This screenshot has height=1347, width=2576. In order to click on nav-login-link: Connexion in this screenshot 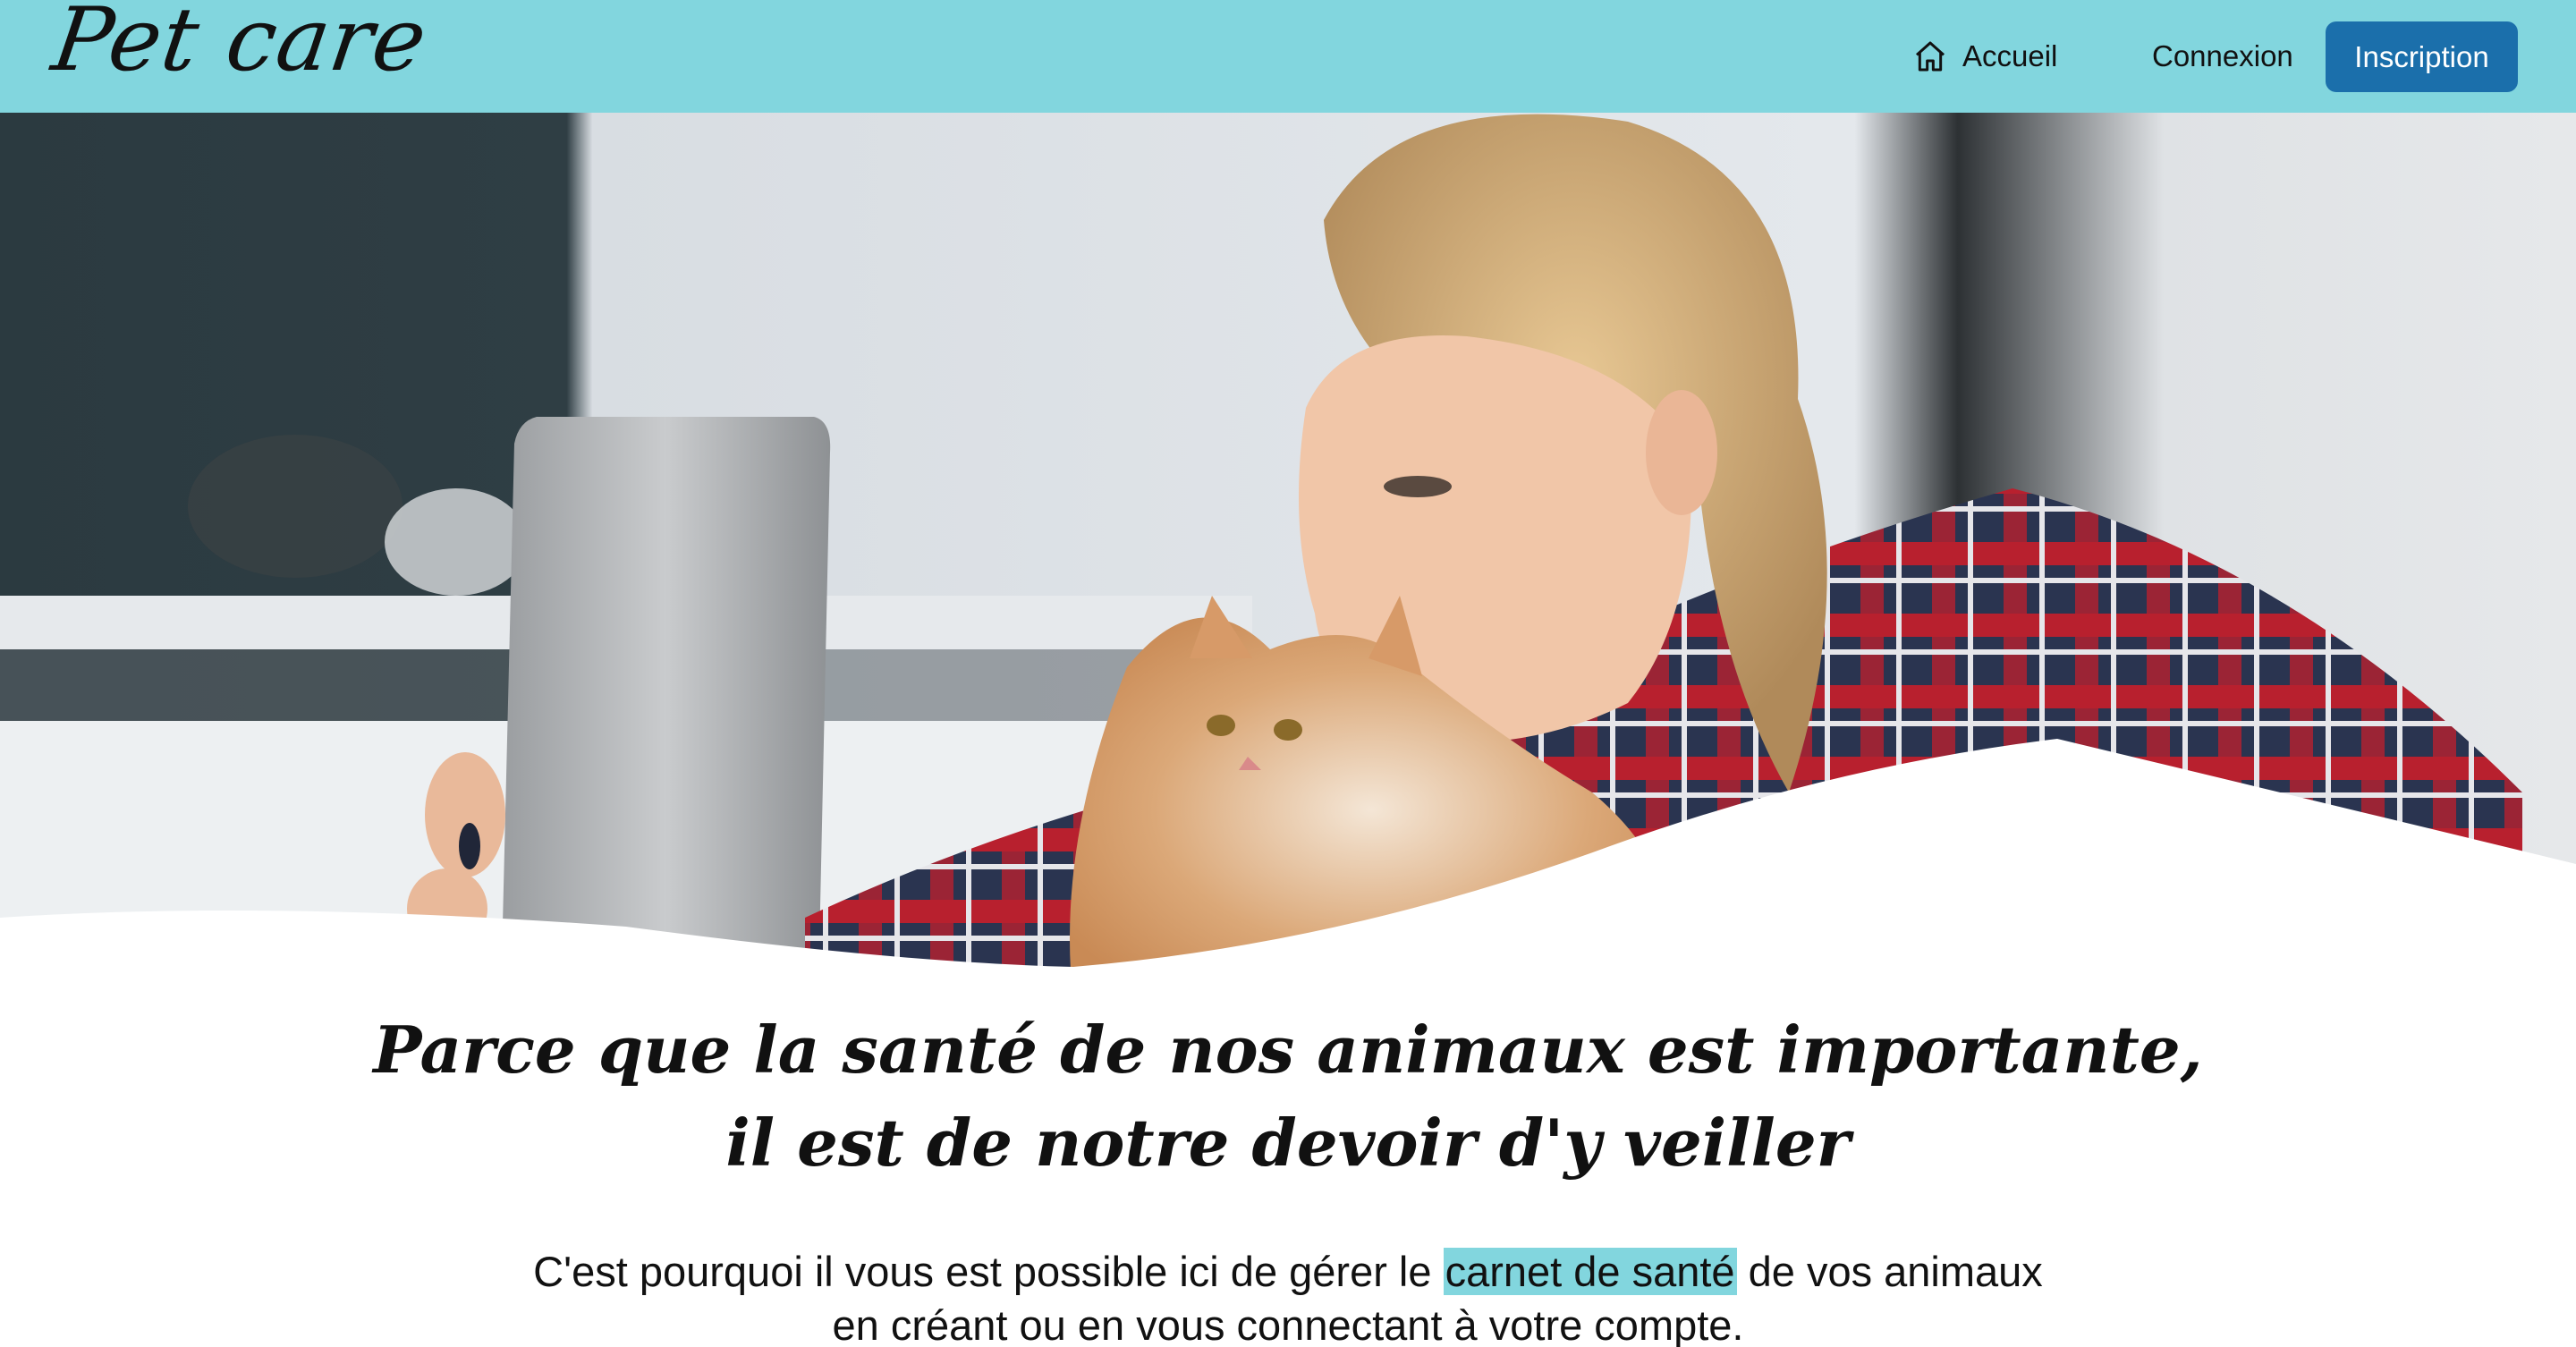, I will do `click(2222, 56)`.